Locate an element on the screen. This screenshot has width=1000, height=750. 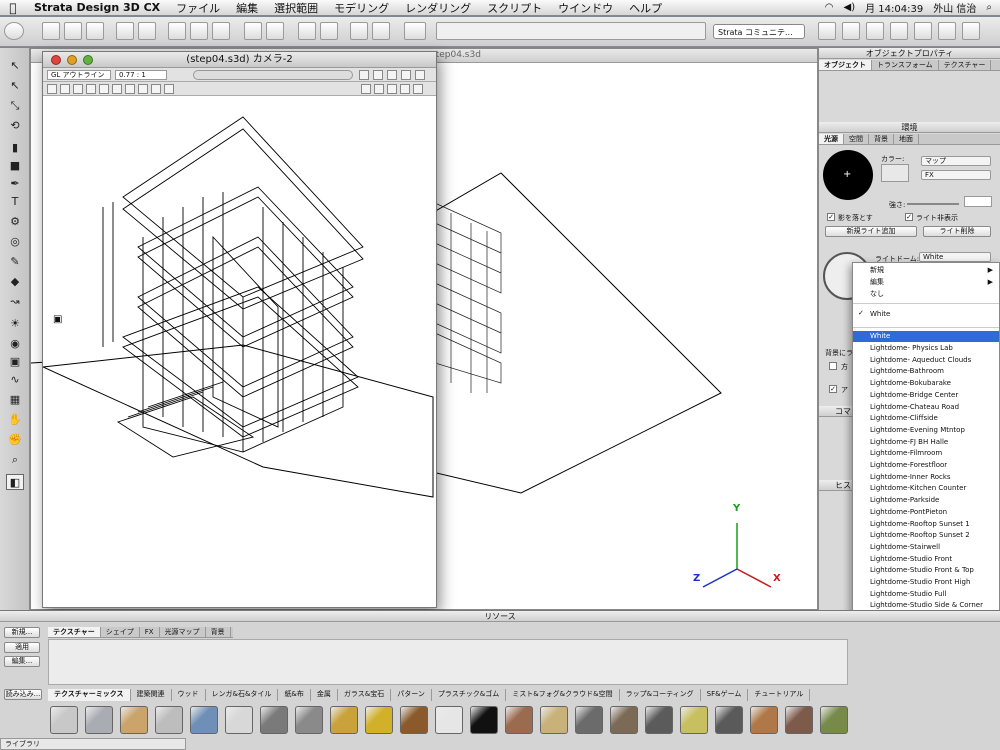
toolbar-btn-a is located at coordinates (827, 31).